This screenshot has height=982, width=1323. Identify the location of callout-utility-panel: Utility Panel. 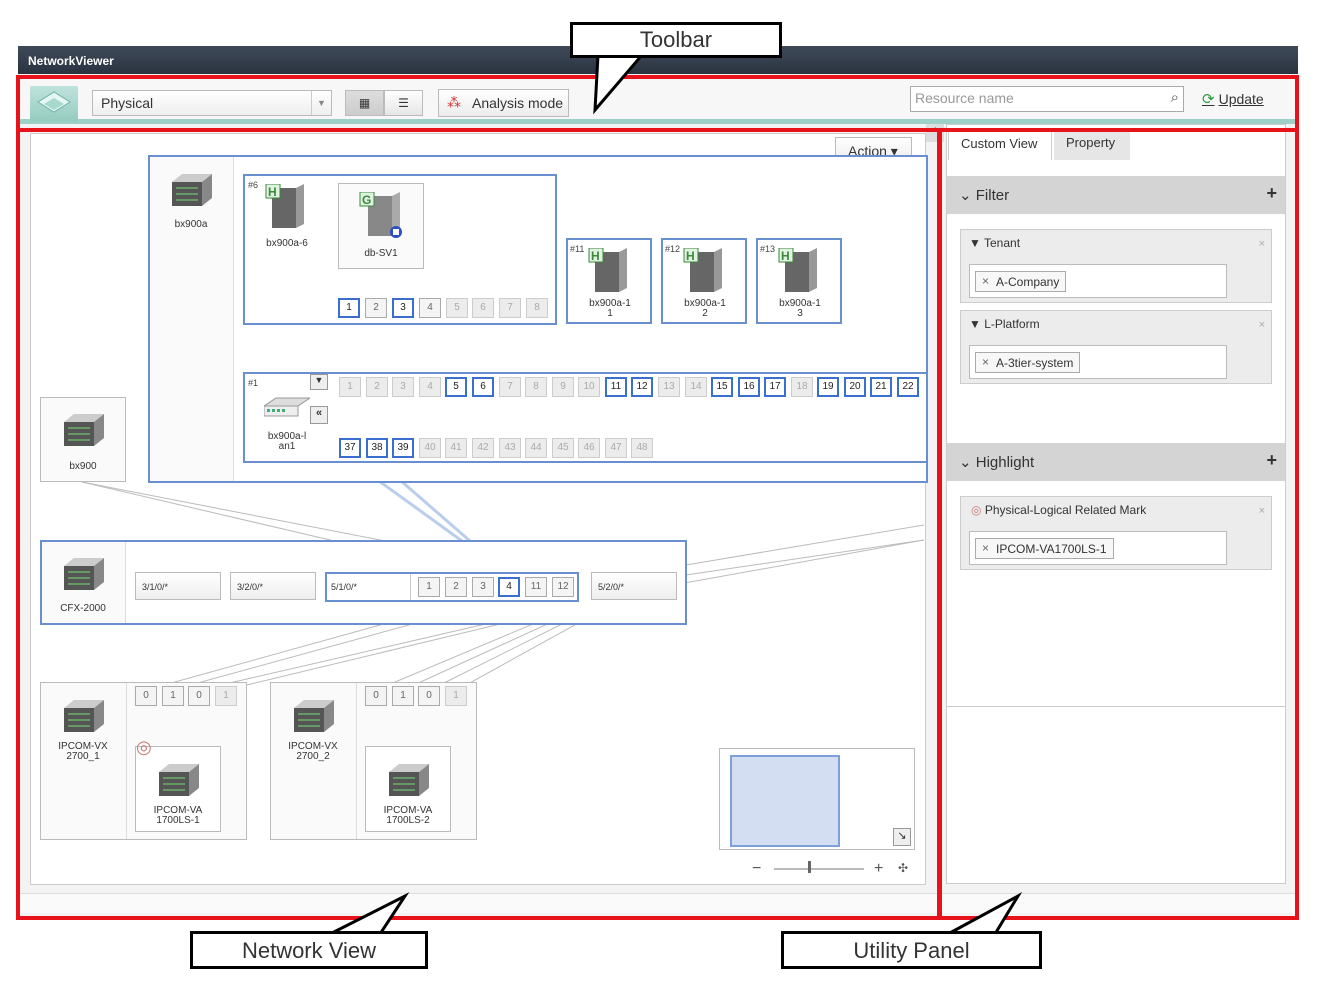
(911, 950).